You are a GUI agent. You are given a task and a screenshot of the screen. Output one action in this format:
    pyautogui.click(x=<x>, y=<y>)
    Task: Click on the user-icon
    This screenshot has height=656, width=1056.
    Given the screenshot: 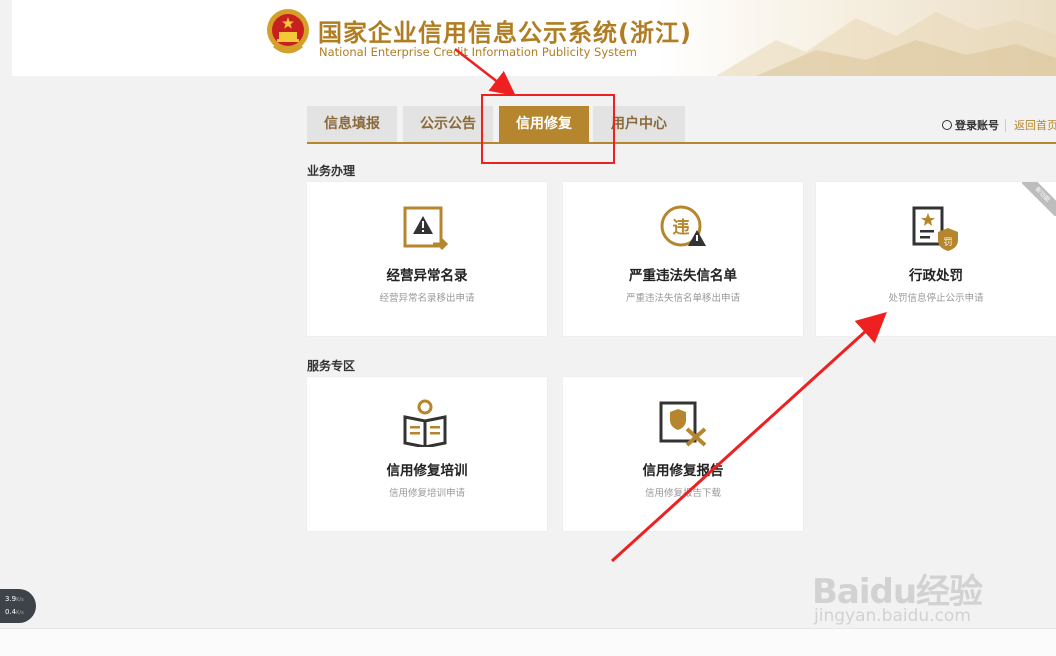 What is the action you would take?
    pyautogui.click(x=947, y=125)
    